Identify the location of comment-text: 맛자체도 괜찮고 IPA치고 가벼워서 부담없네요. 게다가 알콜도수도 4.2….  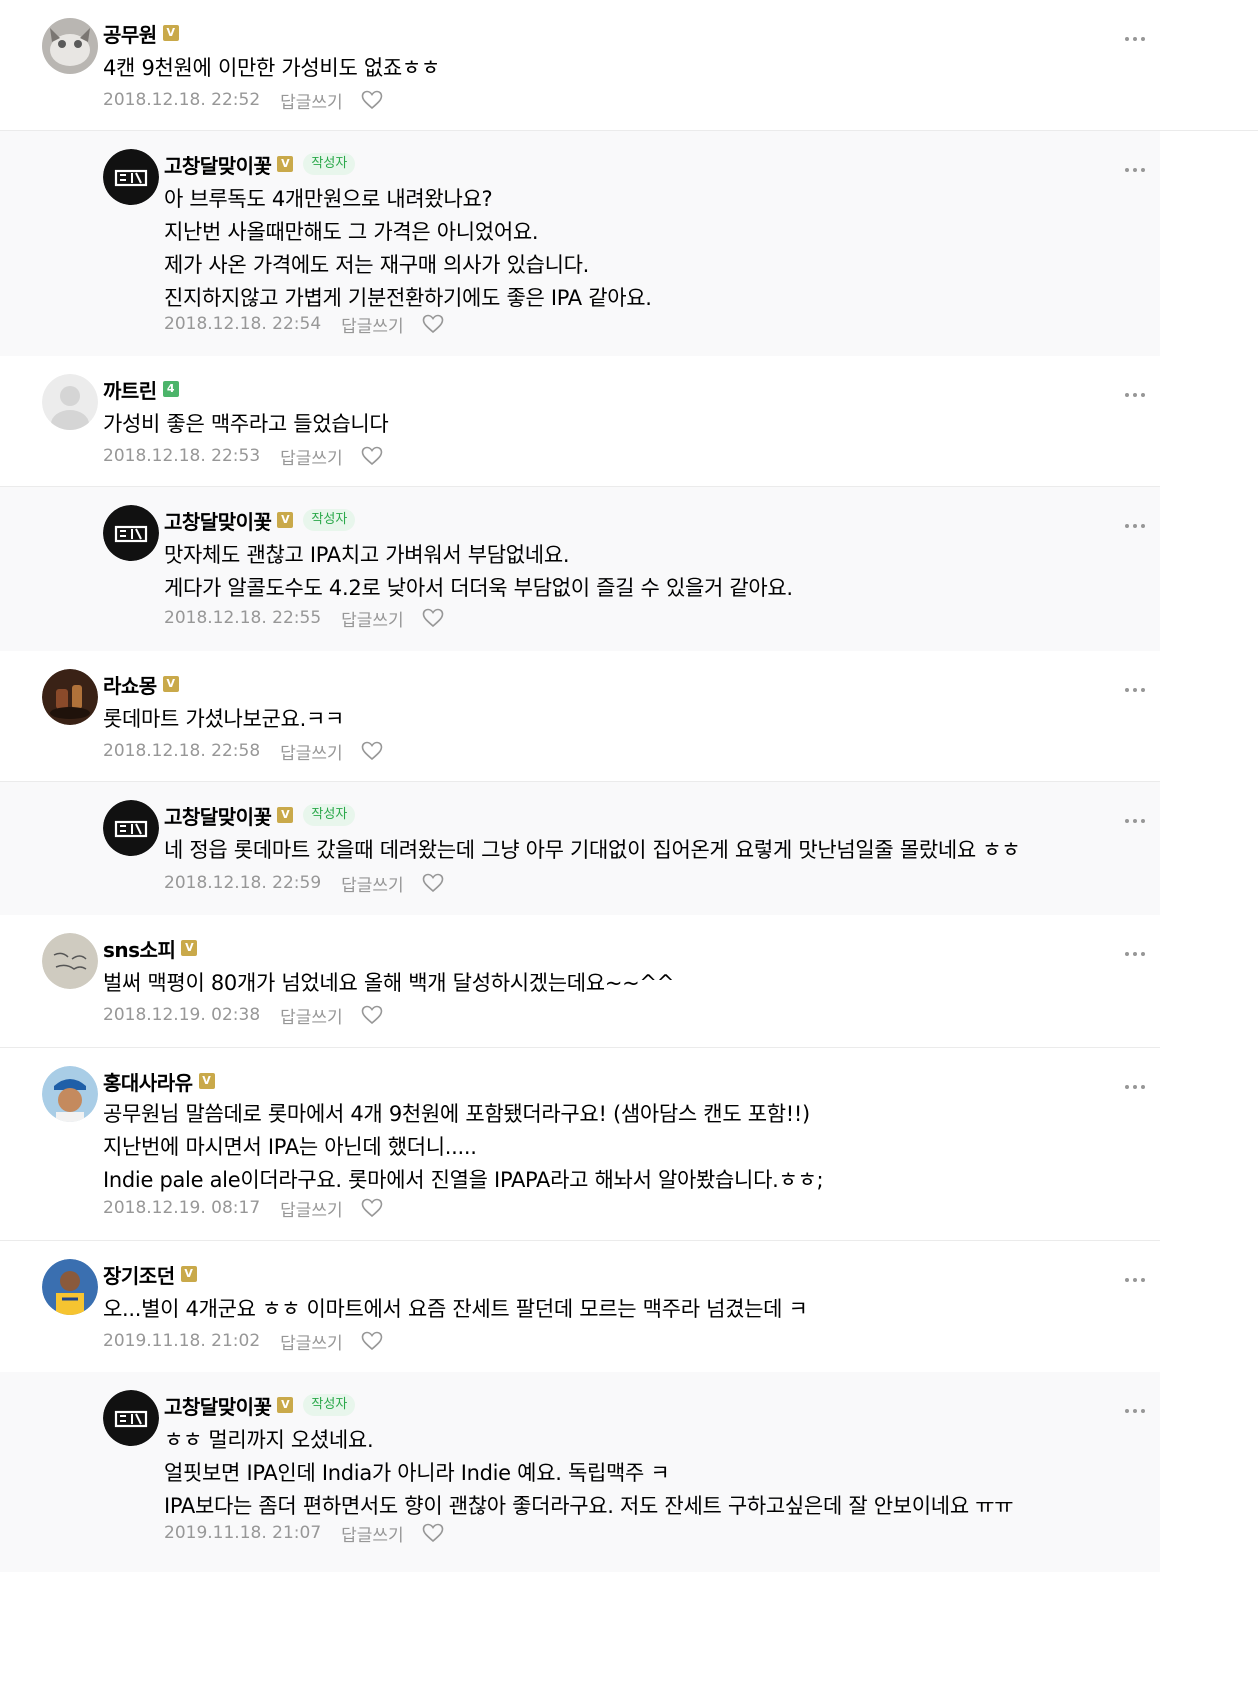
(478, 571).